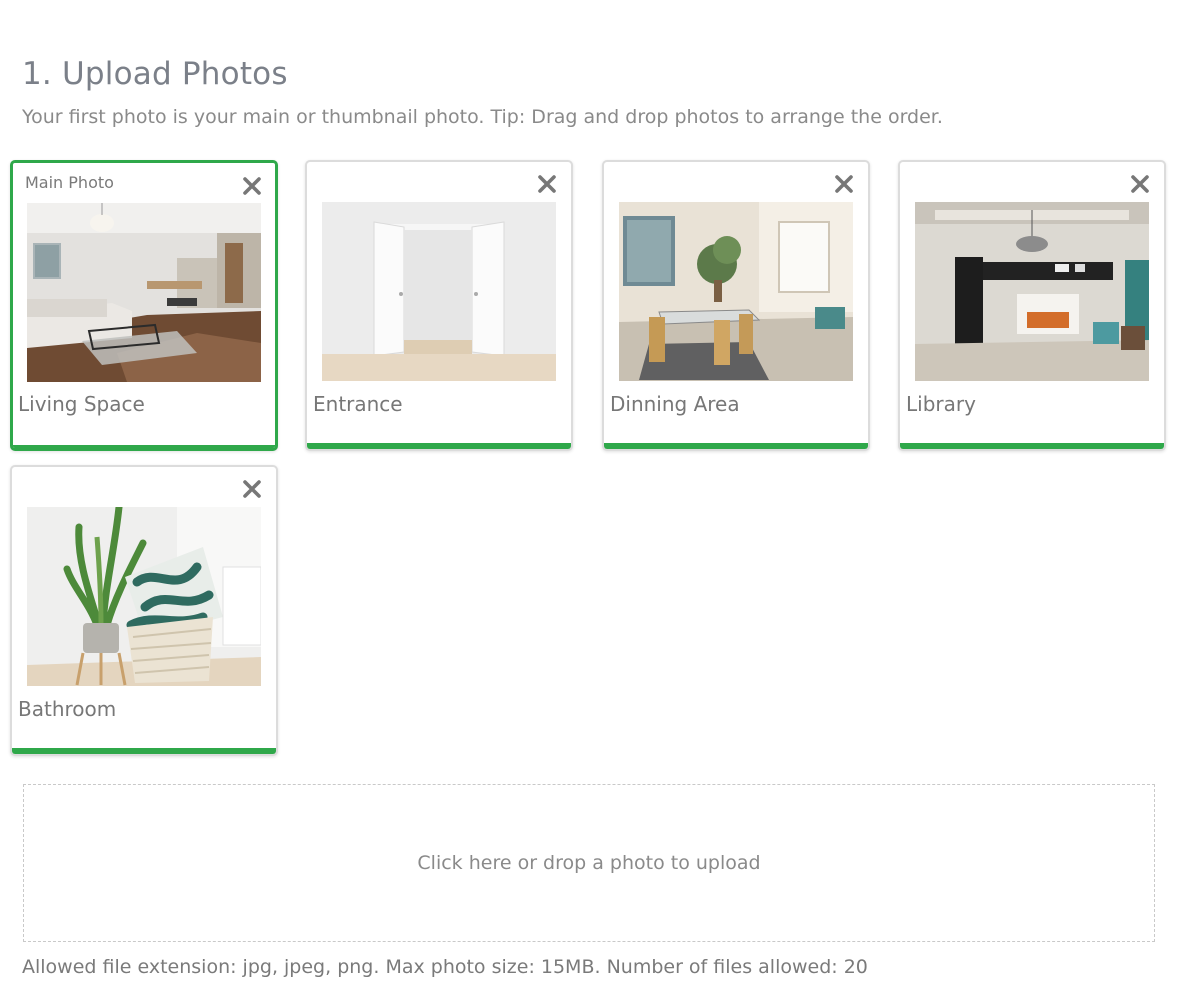 Image resolution: width=1177 pixels, height=1000 pixels. Describe the element at coordinates (69, 182) in the screenshot. I see `main-photo-label: Main Photo` at that location.